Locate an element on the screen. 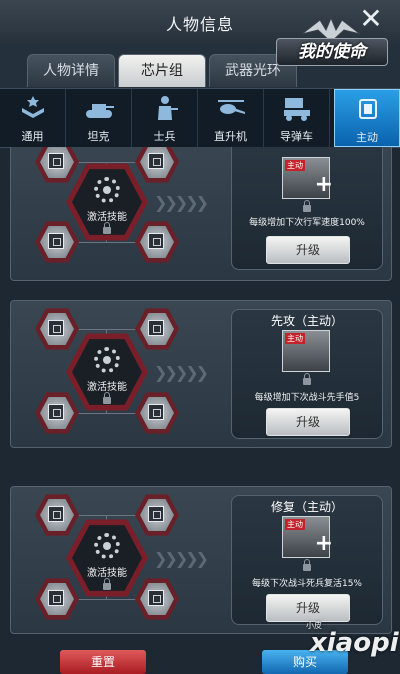 The image size is (400, 674). soldier-icon is located at coordinates (168, 108).